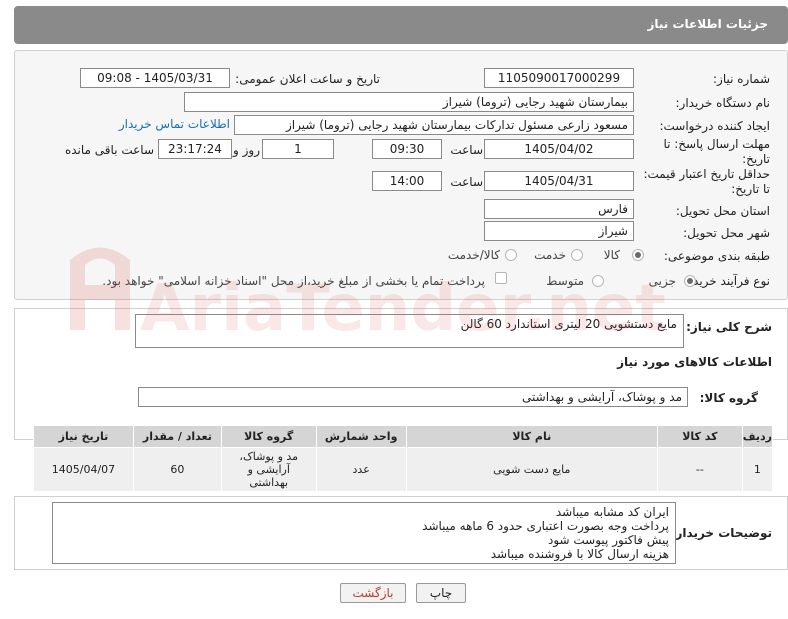 This screenshot has width=788, height=619. Describe the element at coordinates (726, 233) in the screenshot. I see `city-label: شهر محل تحویل:` at that location.